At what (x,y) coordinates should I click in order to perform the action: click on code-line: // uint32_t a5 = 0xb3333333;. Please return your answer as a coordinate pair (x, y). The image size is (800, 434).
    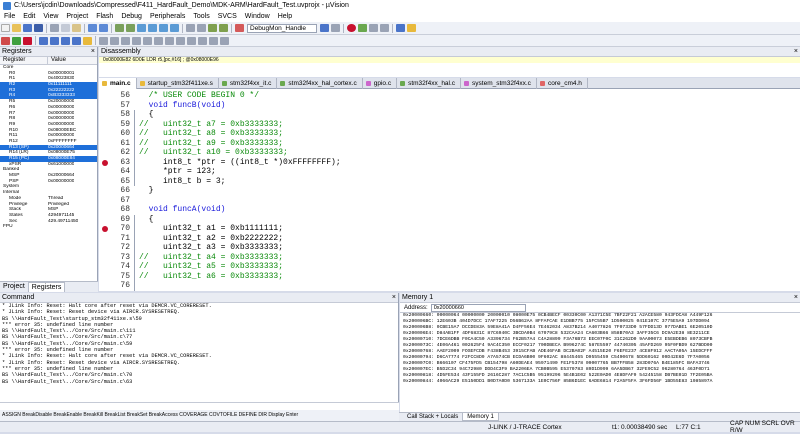
    Looking at the image, I should click on (211, 267).